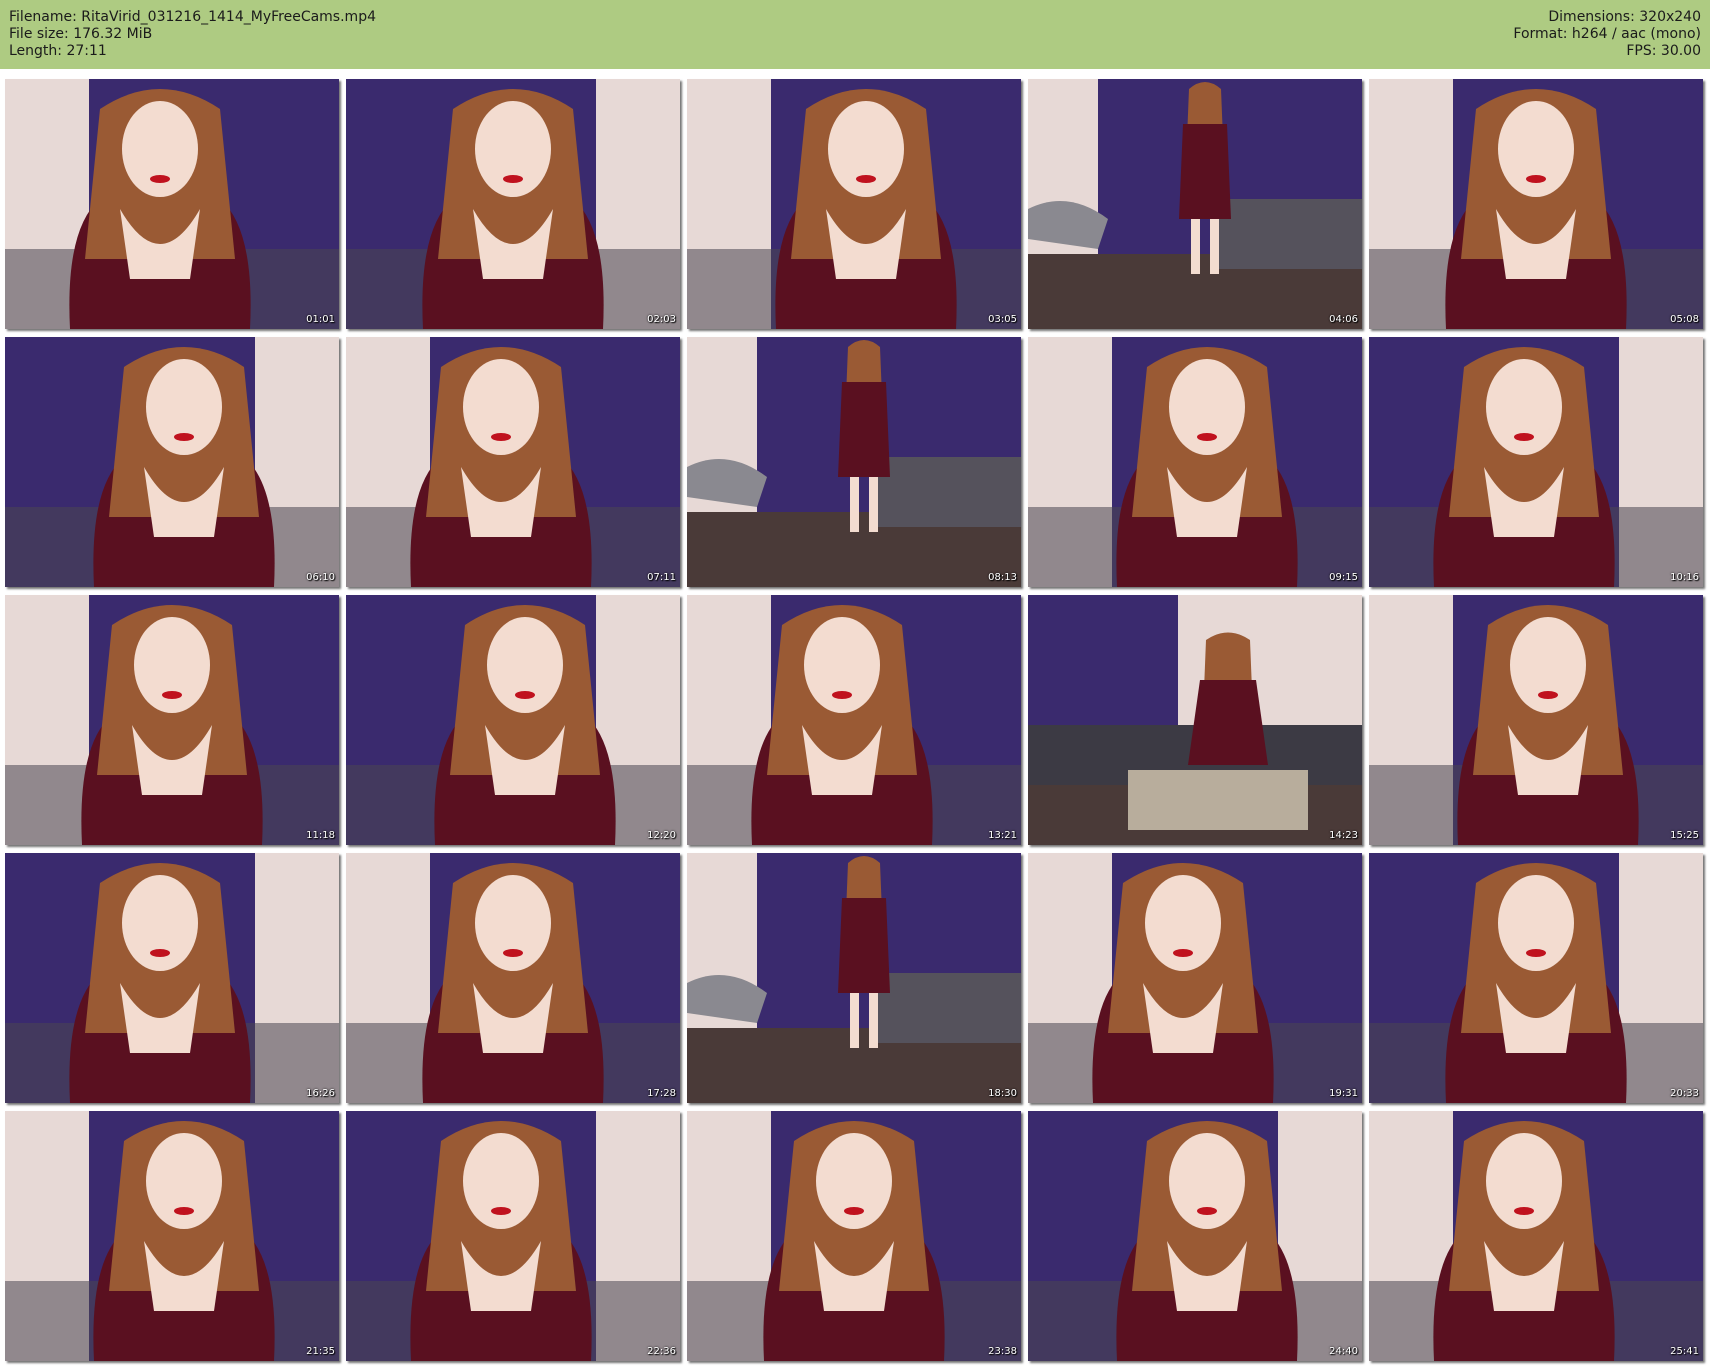 The image size is (1710, 1370). I want to click on thumbnail-frame: 06:10, so click(172, 462).